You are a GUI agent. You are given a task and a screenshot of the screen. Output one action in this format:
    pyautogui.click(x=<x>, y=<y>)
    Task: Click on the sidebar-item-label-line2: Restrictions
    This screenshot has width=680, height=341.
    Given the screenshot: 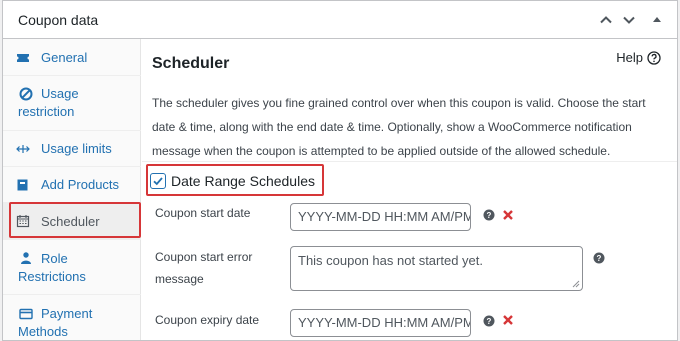 What is the action you would take?
    pyautogui.click(x=52, y=276)
    